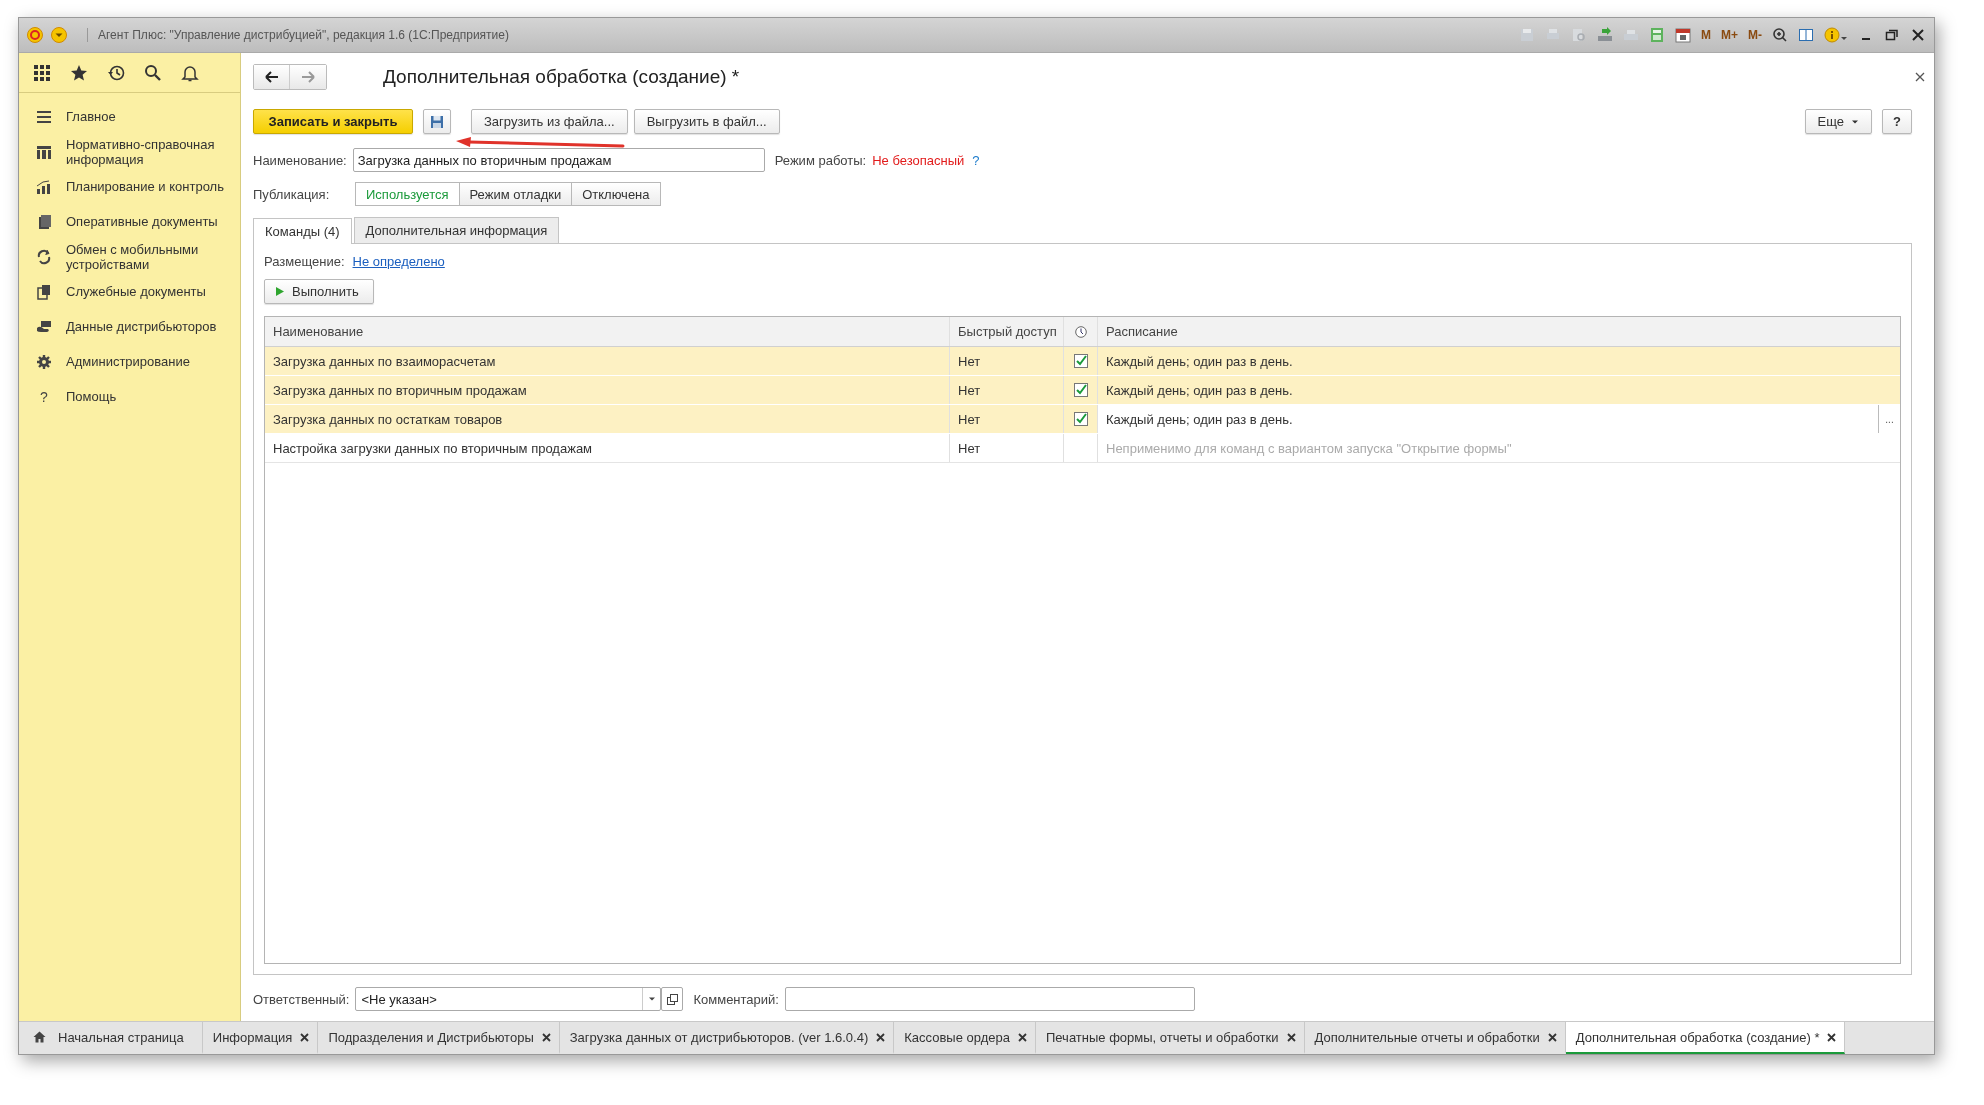 This screenshot has width=1984, height=1105. I want to click on field-label: Ответственный:, so click(301, 999).